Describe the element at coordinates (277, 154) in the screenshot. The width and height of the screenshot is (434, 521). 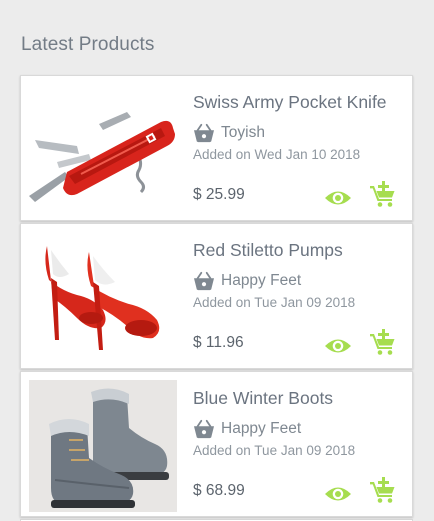
I see `added-date: Added on Wed Jan 10 2018` at that location.